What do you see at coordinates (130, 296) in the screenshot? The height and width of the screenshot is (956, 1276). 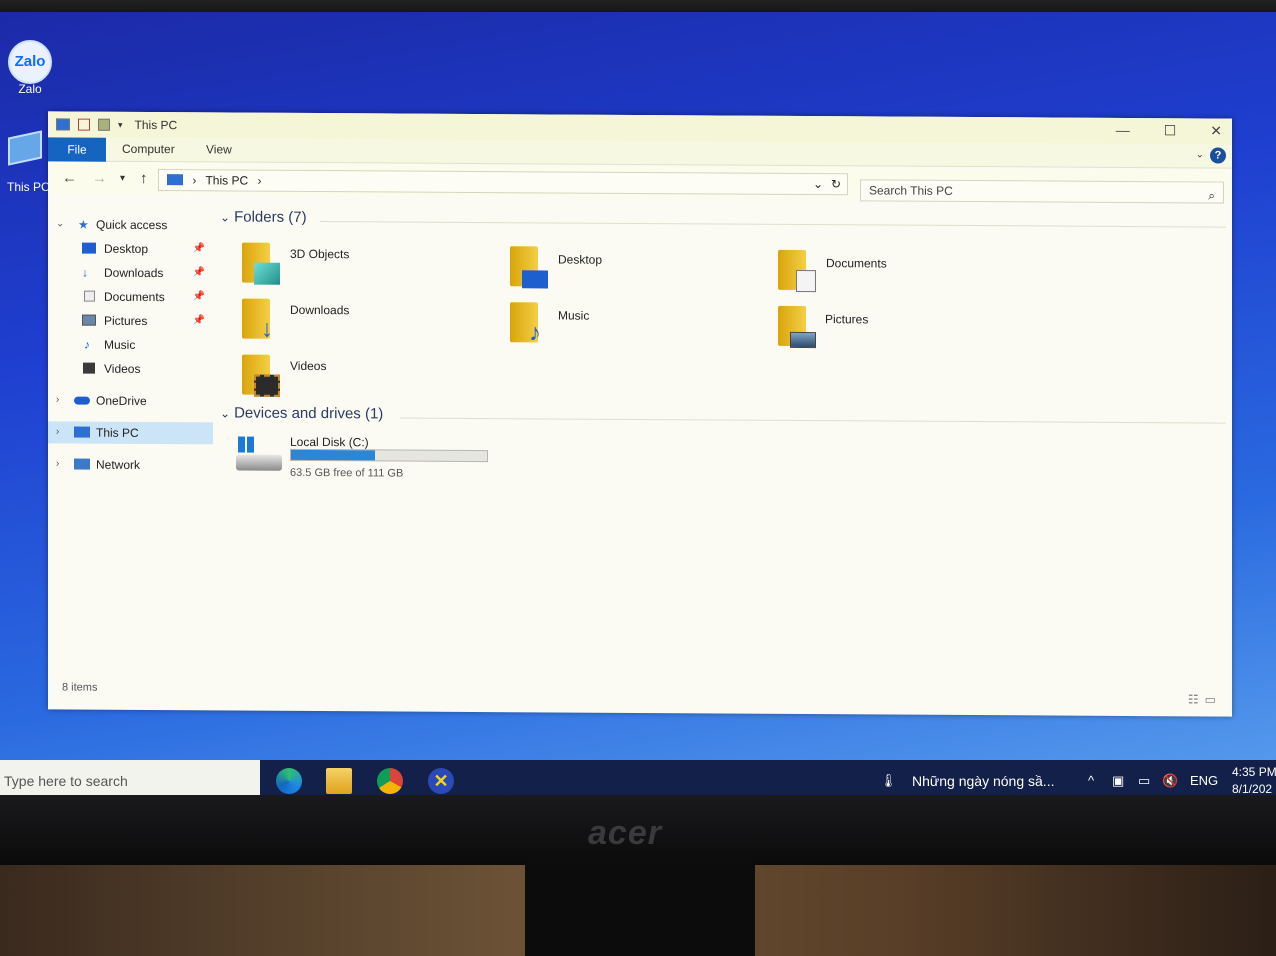 I see `nav-item-documents: Documents 📌` at bounding box center [130, 296].